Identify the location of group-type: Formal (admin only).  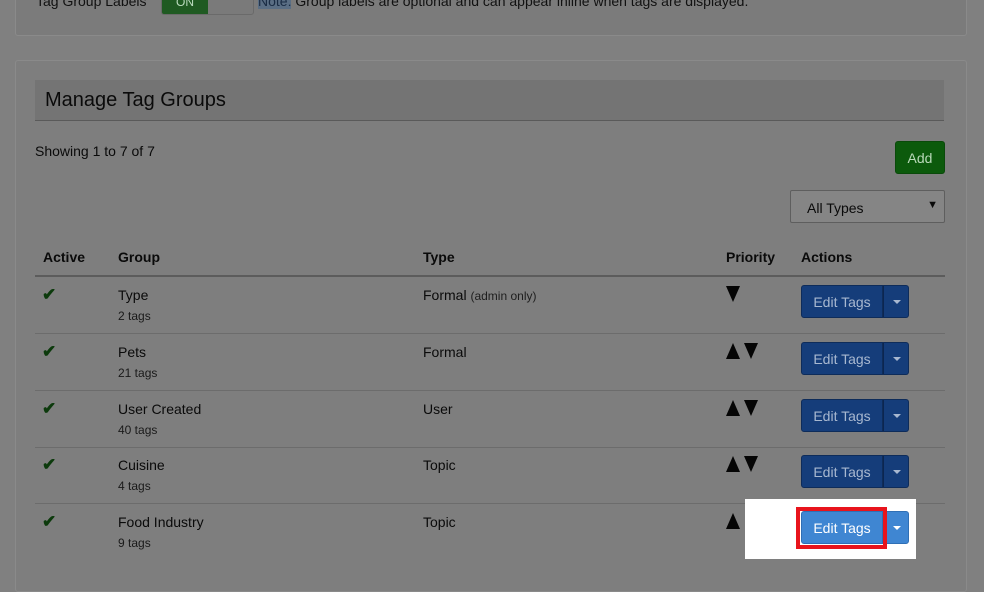
(479, 295).